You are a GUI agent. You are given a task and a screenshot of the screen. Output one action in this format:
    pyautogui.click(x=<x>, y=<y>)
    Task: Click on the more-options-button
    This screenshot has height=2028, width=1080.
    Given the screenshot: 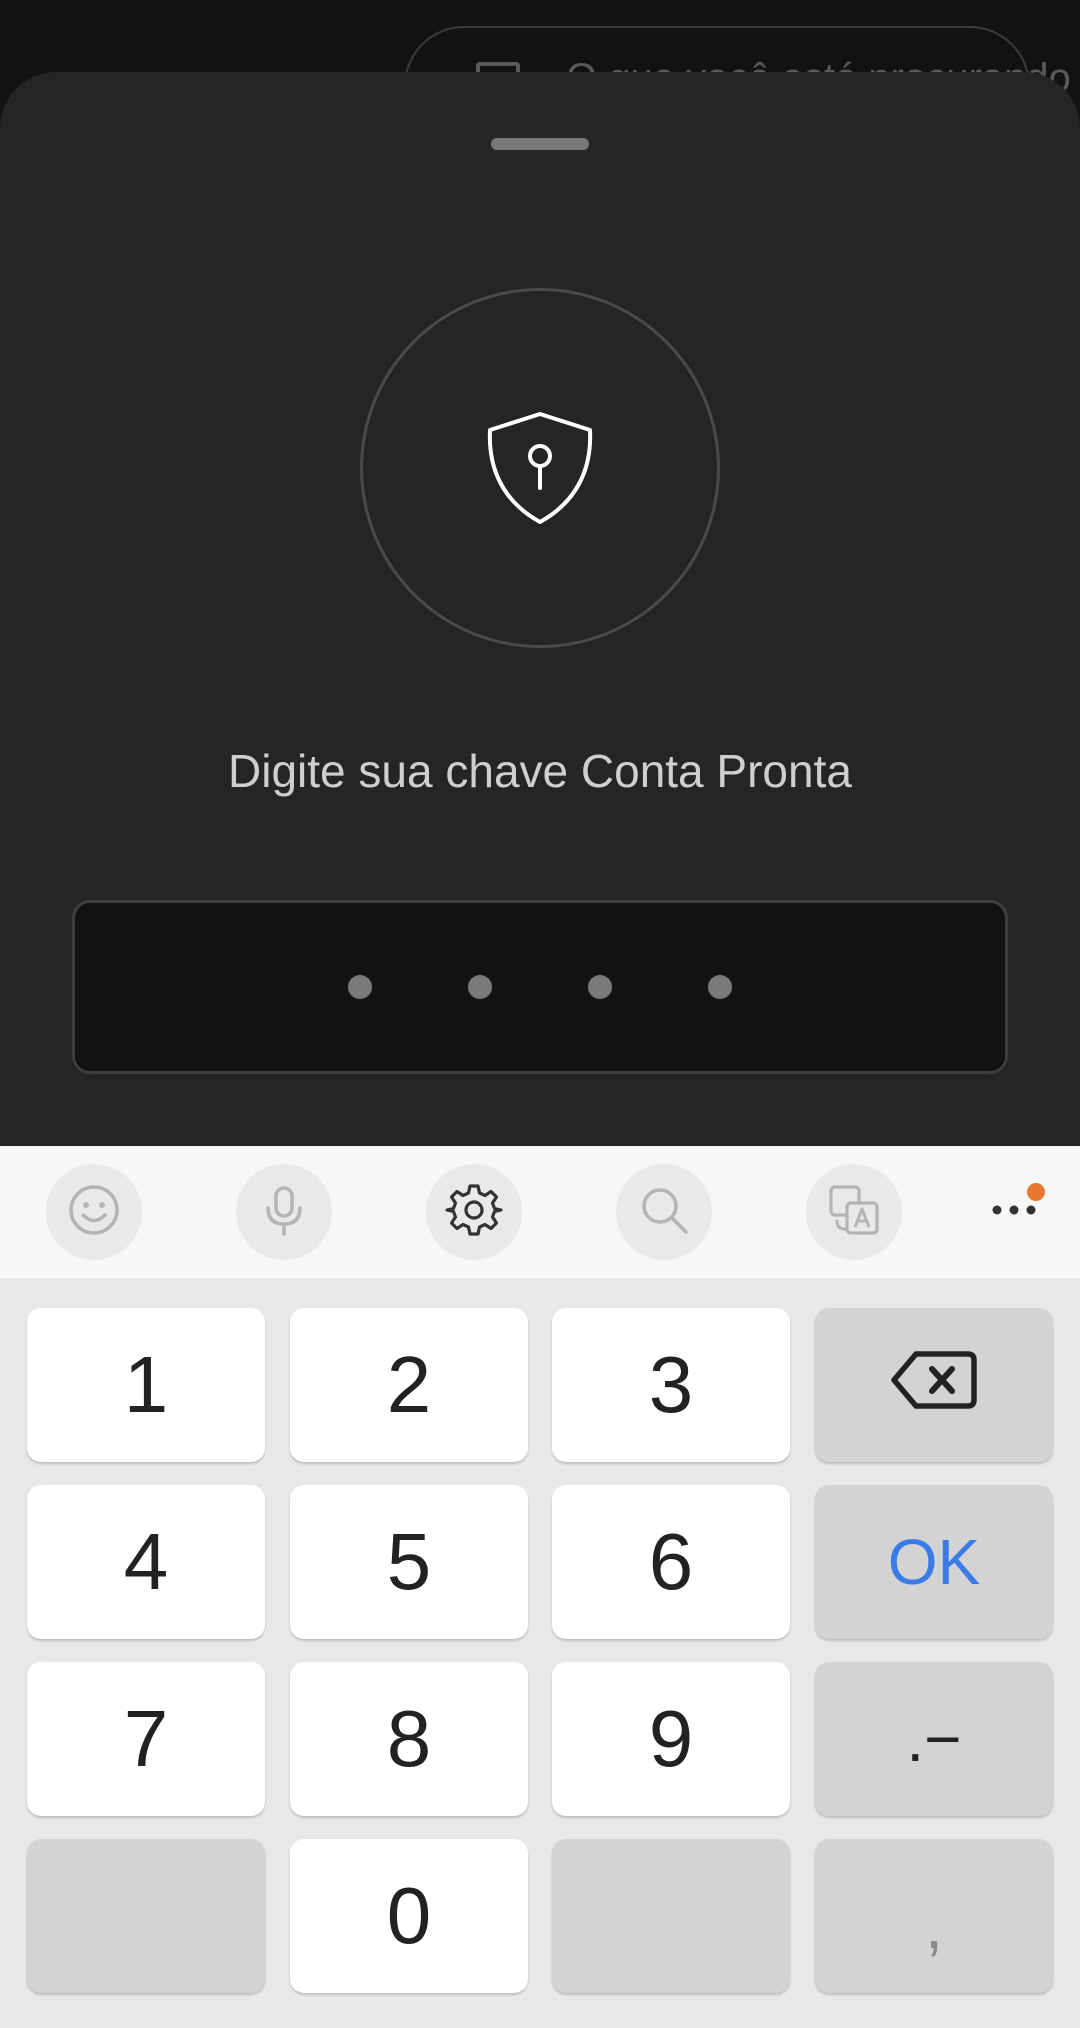 What is the action you would take?
    pyautogui.click(x=1014, y=1212)
    